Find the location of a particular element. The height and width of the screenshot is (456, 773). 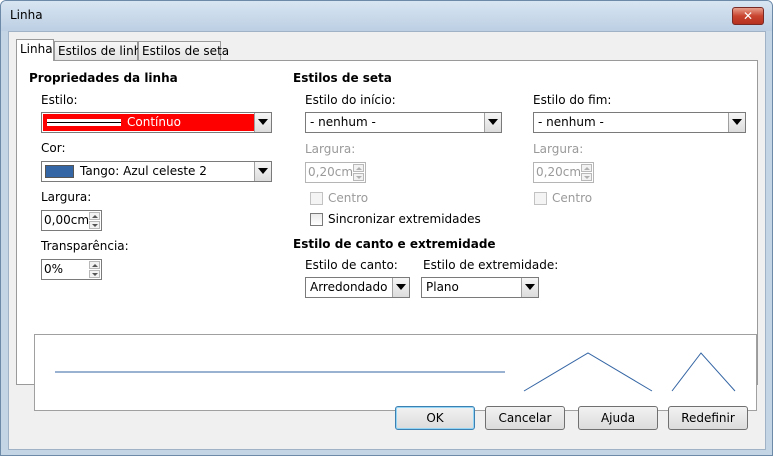

line-color-select: Tango: Azul celeste 2 is located at coordinates (156, 171).